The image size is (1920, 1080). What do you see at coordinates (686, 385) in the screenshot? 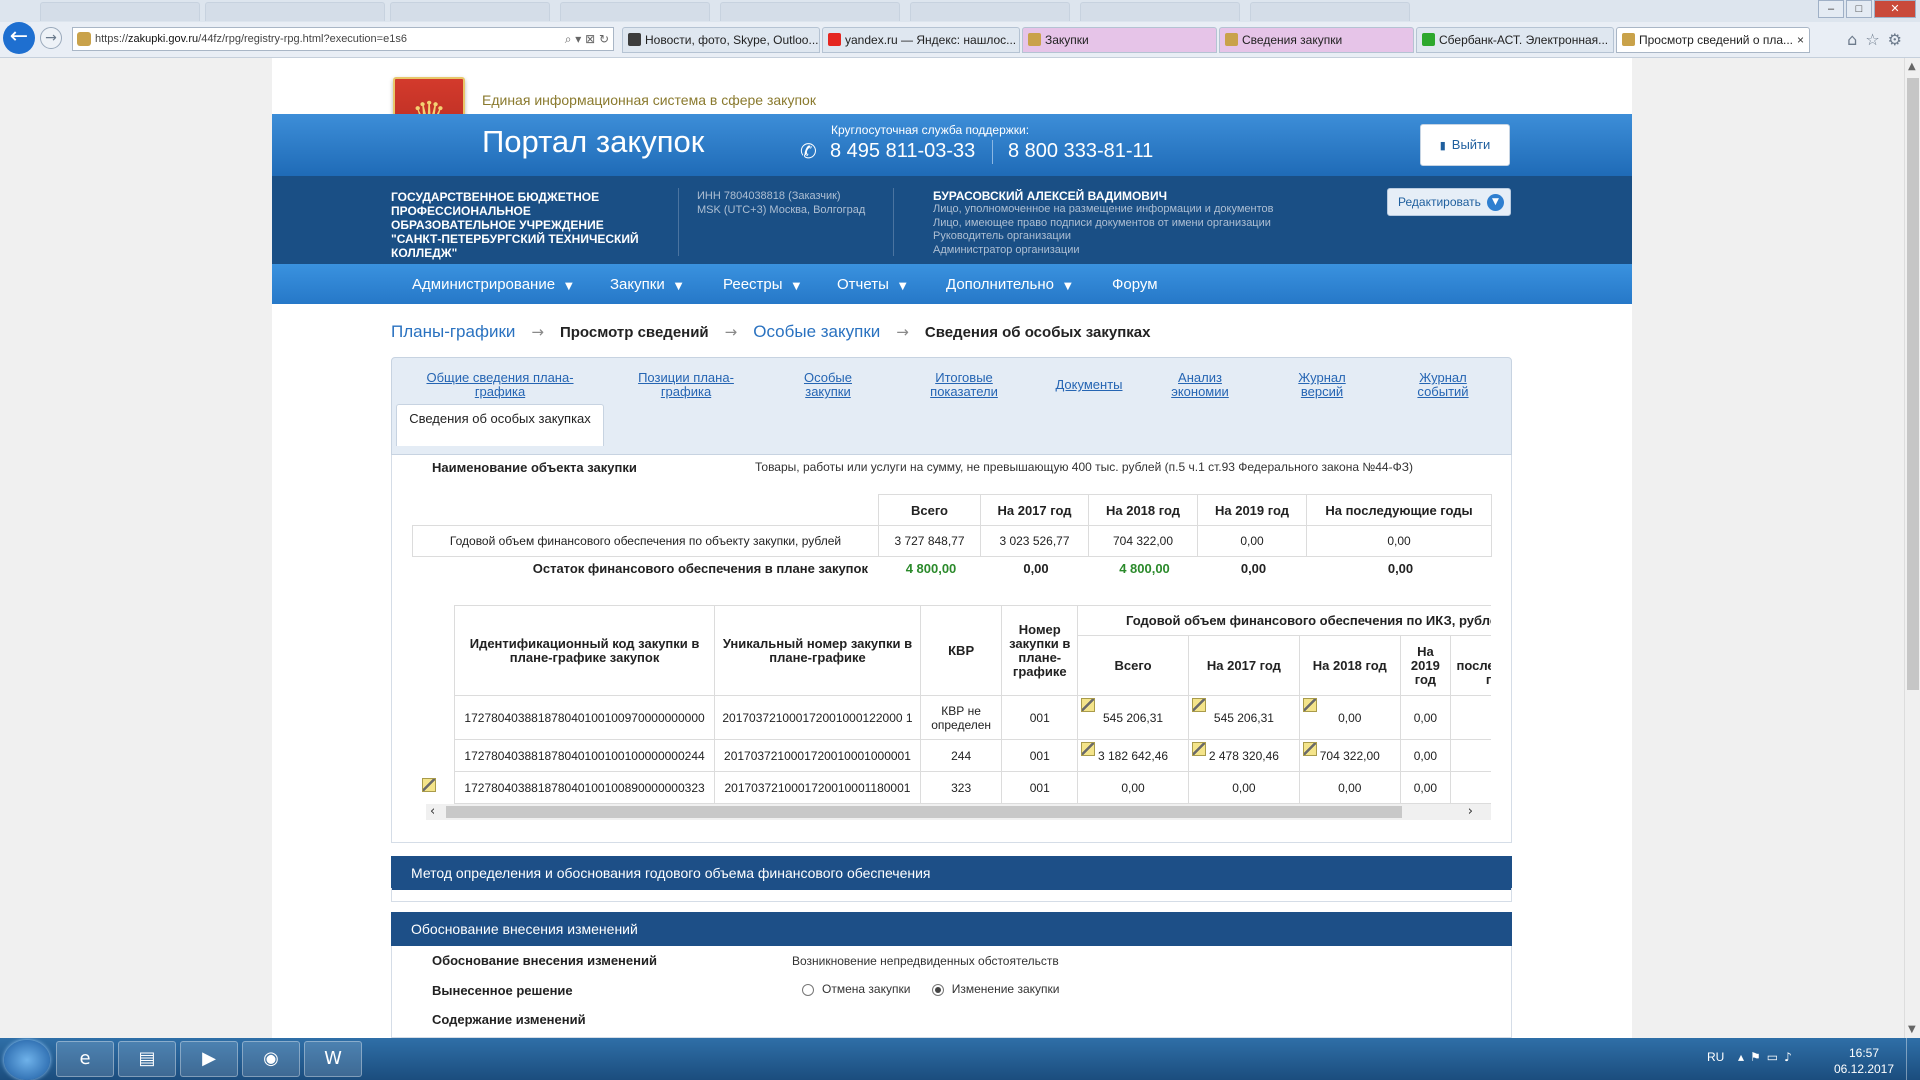
I see `tab-schedule-positions: Позиции плана-графика` at bounding box center [686, 385].